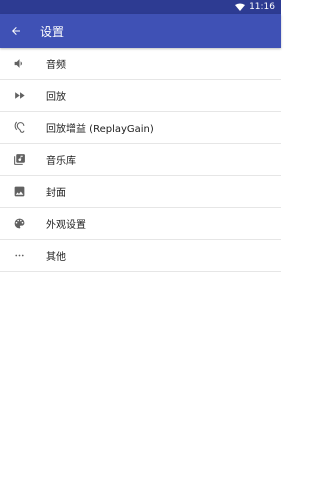 This screenshot has height=500, width=320. I want to click on back-button, so click(16, 31).